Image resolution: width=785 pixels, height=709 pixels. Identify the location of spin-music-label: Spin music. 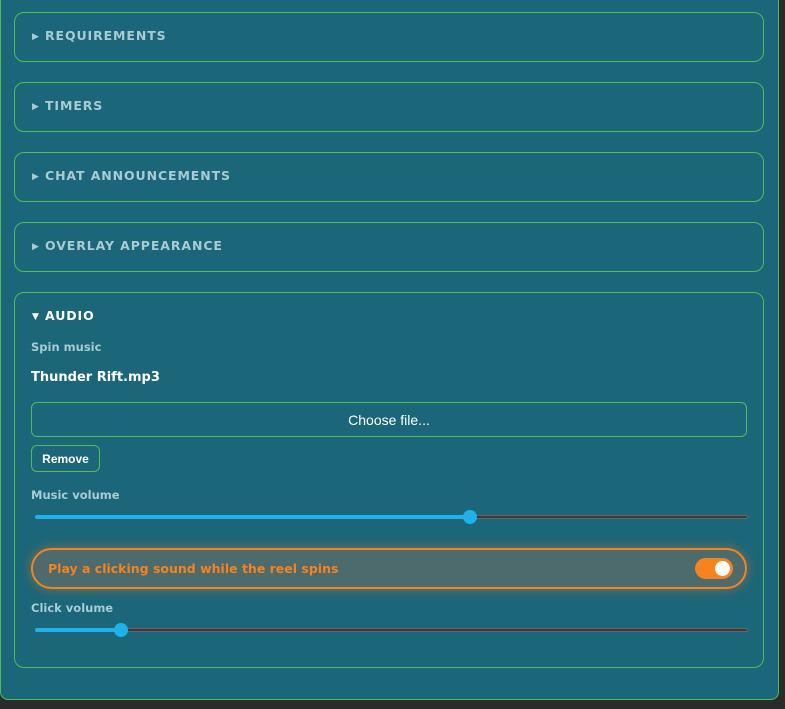
(66, 347).